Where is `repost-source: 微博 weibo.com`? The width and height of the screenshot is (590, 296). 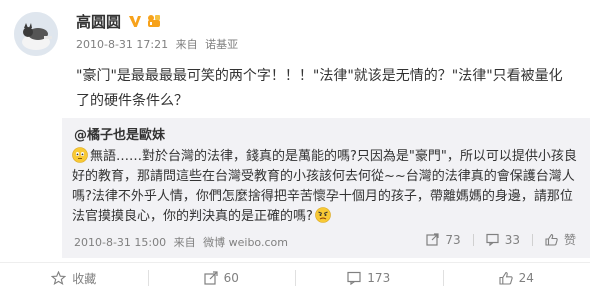 repost-source: 微博 weibo.com is located at coordinates (245, 242).